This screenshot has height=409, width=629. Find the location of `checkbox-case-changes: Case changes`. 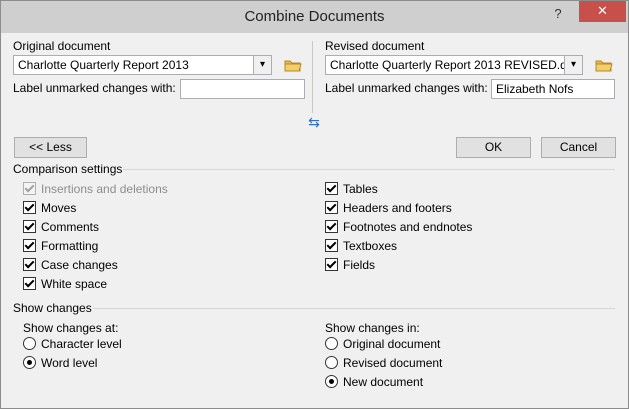

checkbox-case-changes: Case changes is located at coordinates (70, 265).